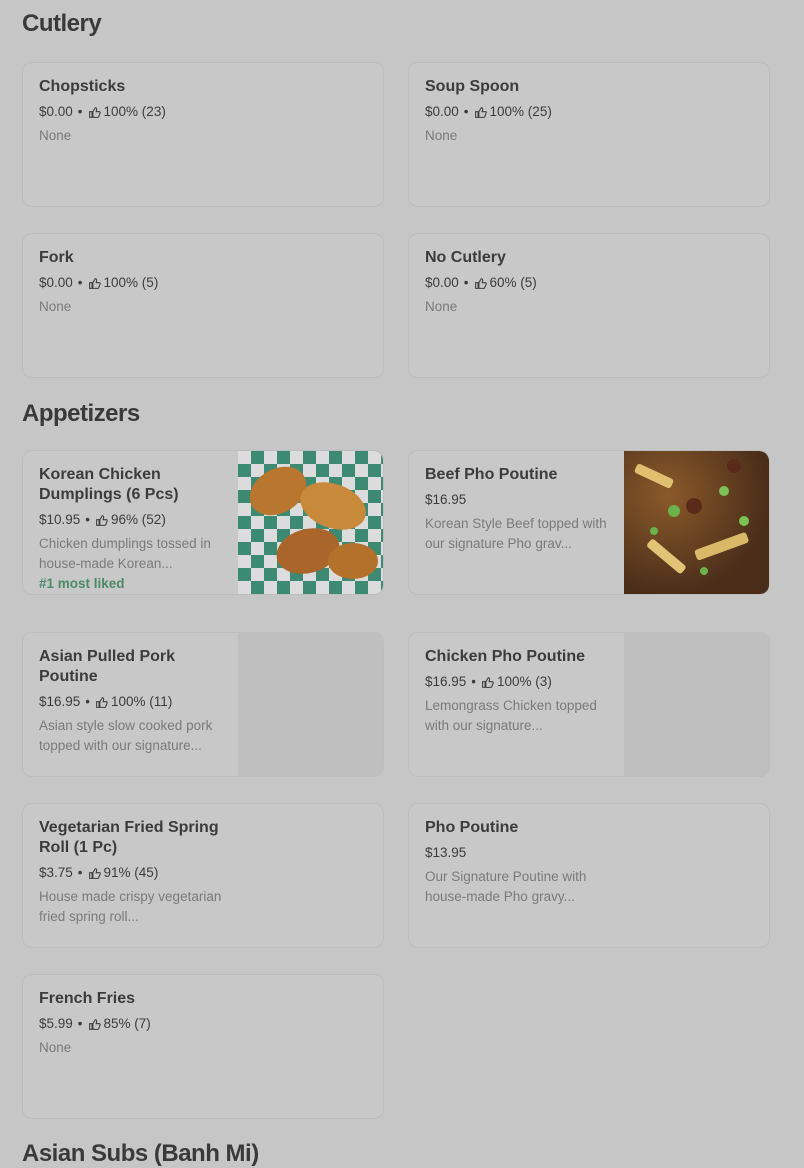 Image resolution: width=804 pixels, height=1168 pixels. What do you see at coordinates (131, 282) in the screenshot?
I see `item-rating: 100% (5)` at bounding box center [131, 282].